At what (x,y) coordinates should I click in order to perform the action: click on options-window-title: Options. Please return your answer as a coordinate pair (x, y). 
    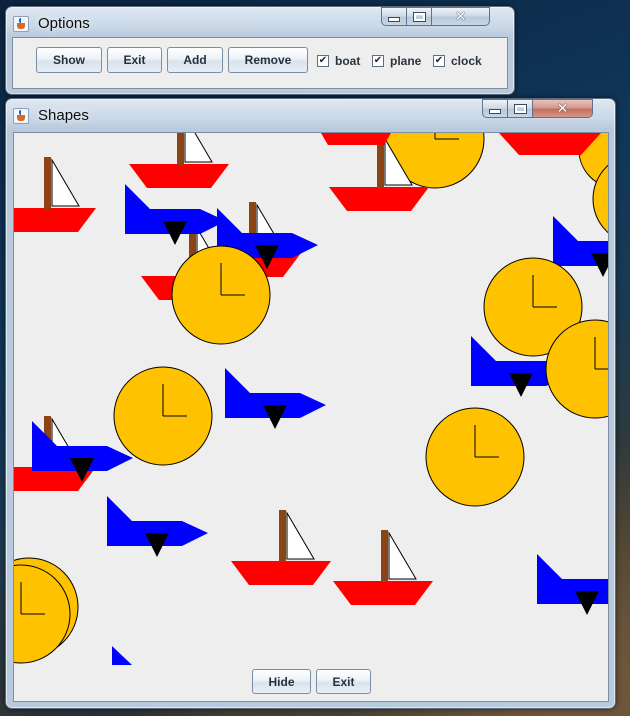
    Looking at the image, I should click on (64, 23).